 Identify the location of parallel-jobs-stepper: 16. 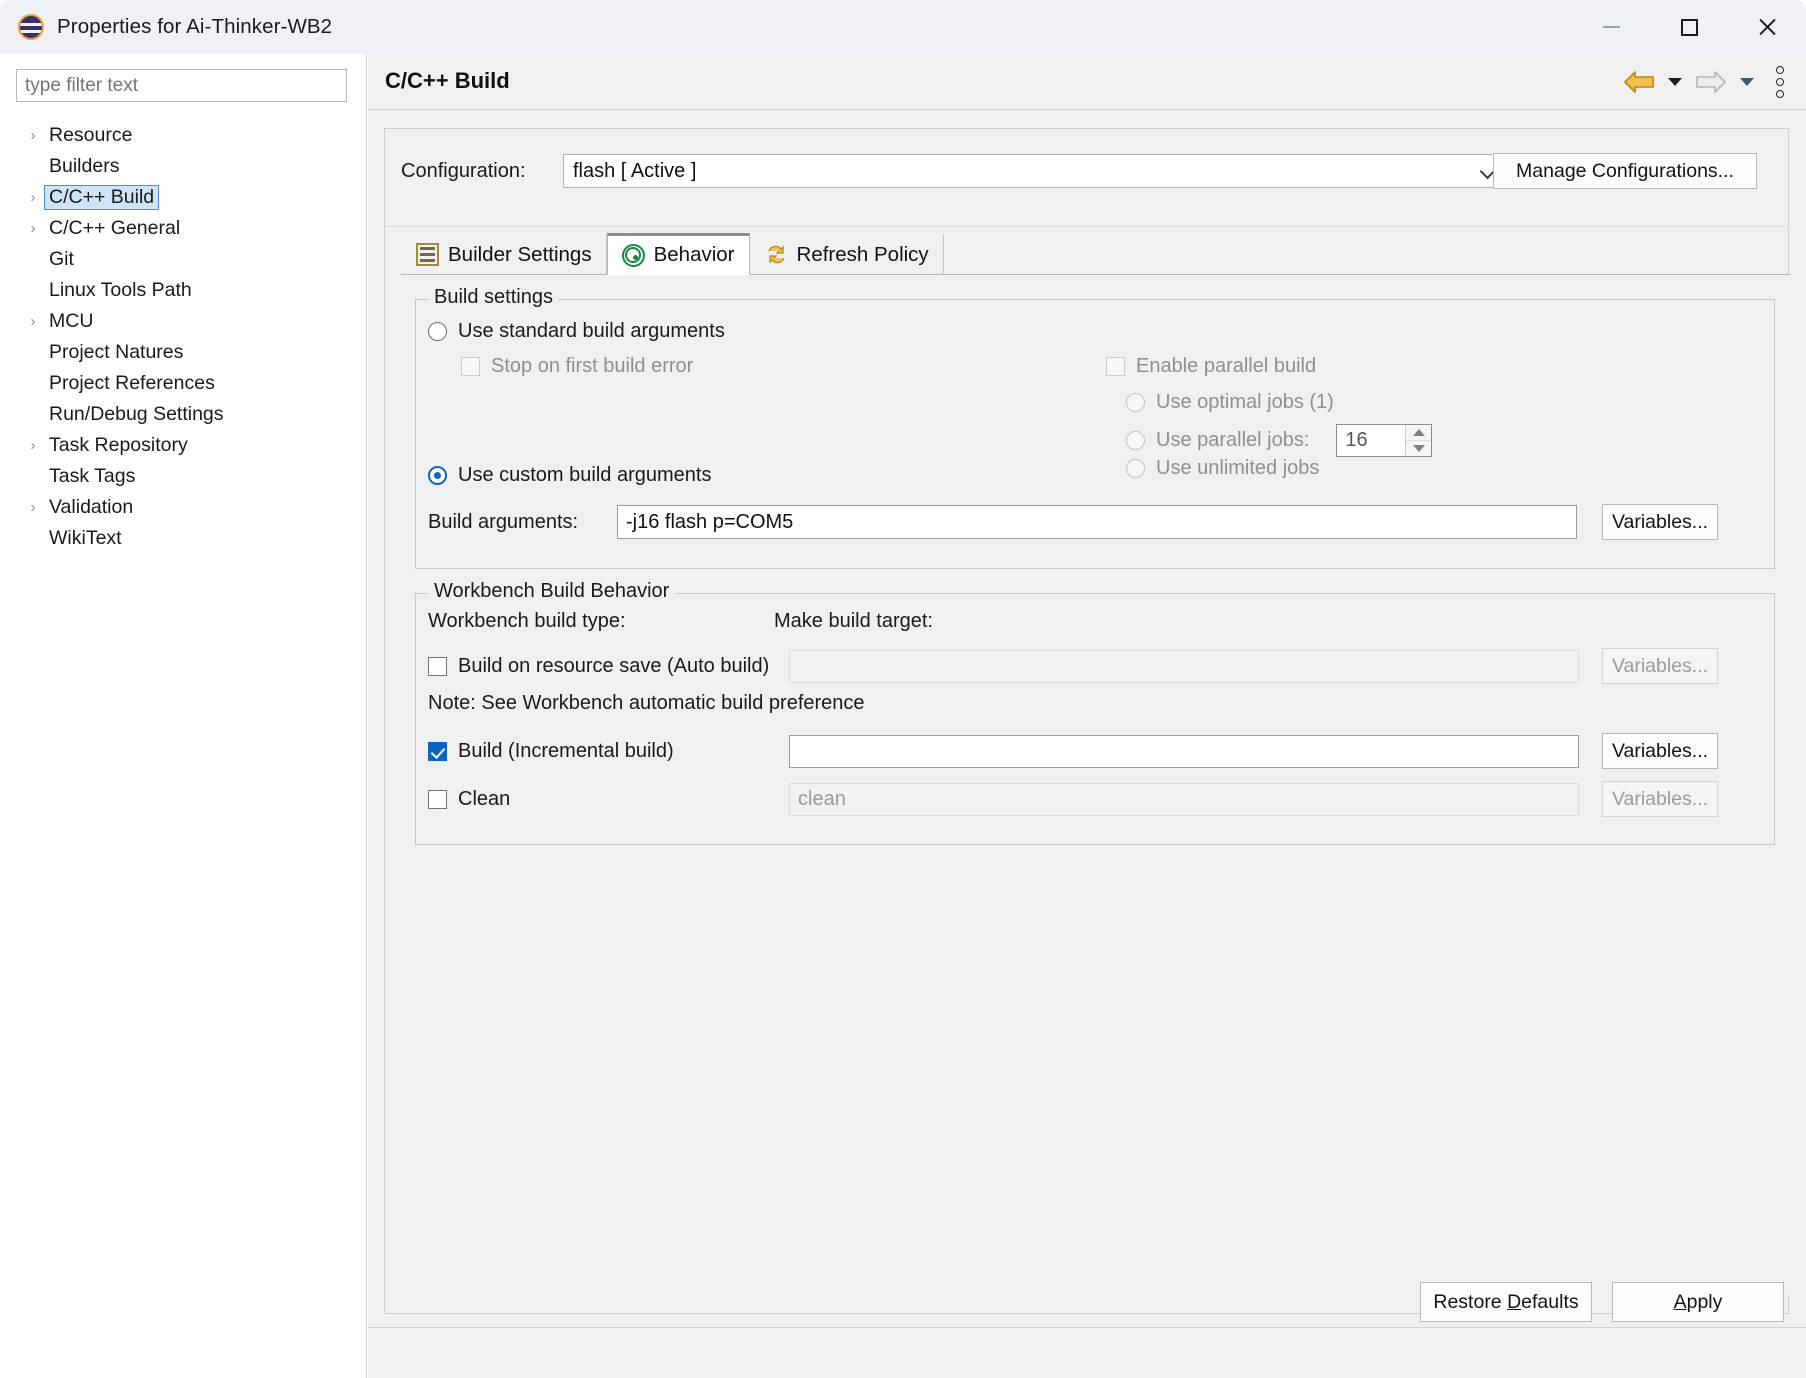
(1384, 440).